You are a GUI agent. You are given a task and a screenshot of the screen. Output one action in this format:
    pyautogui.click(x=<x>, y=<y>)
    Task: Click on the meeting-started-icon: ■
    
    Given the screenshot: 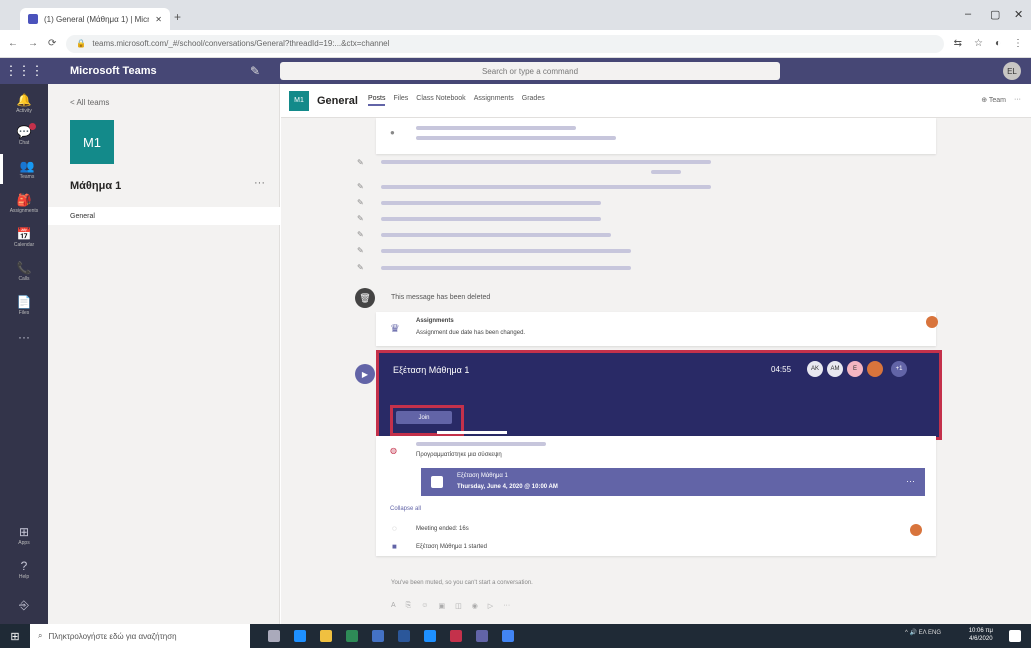 What is the action you would take?
    pyautogui.click(x=394, y=546)
    